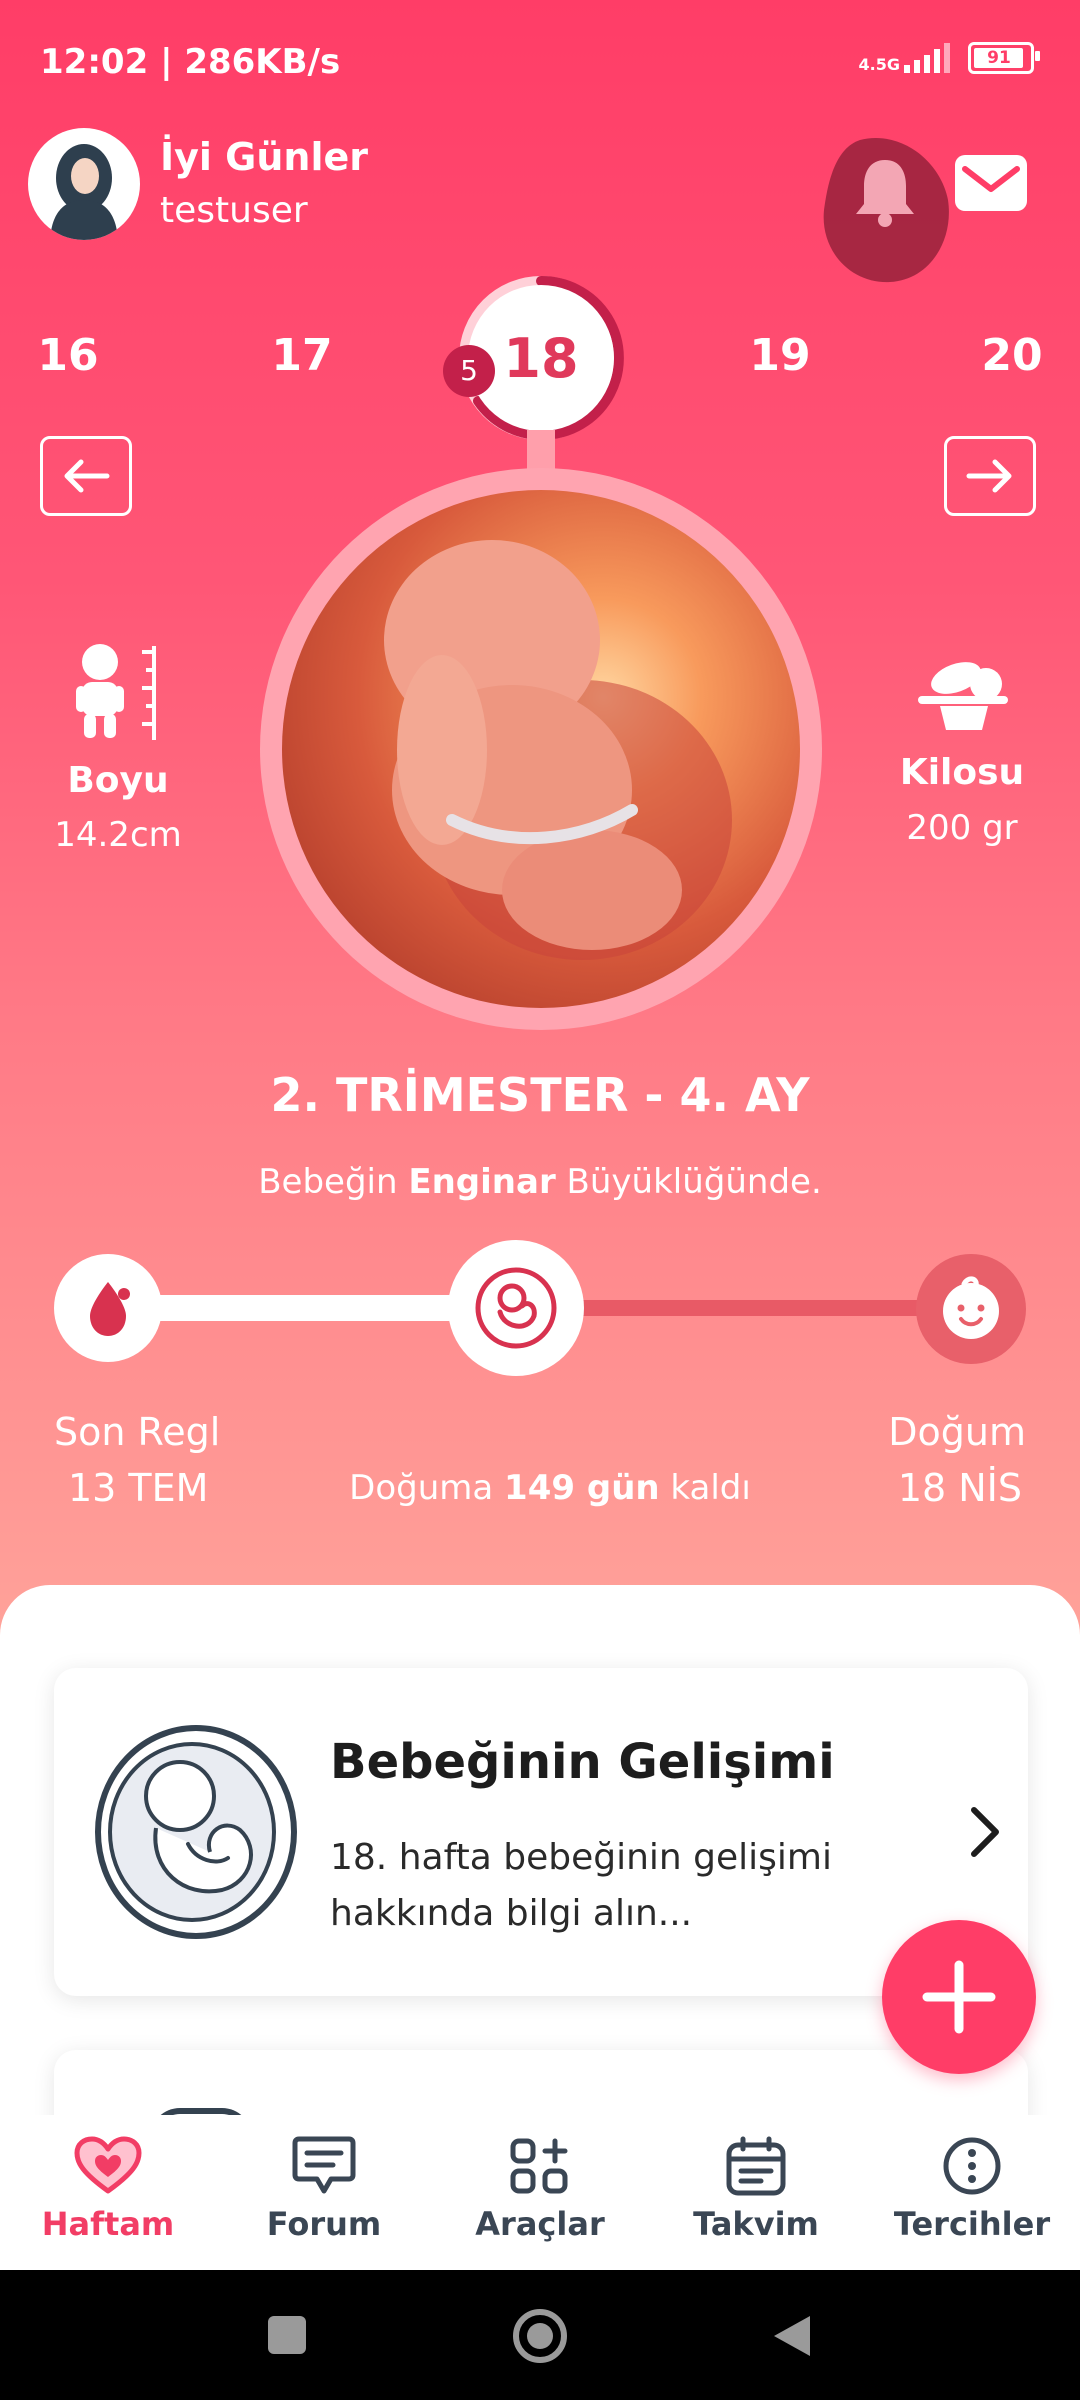 This screenshot has height=2400, width=1080. I want to click on tools-icon, so click(539, 2166).